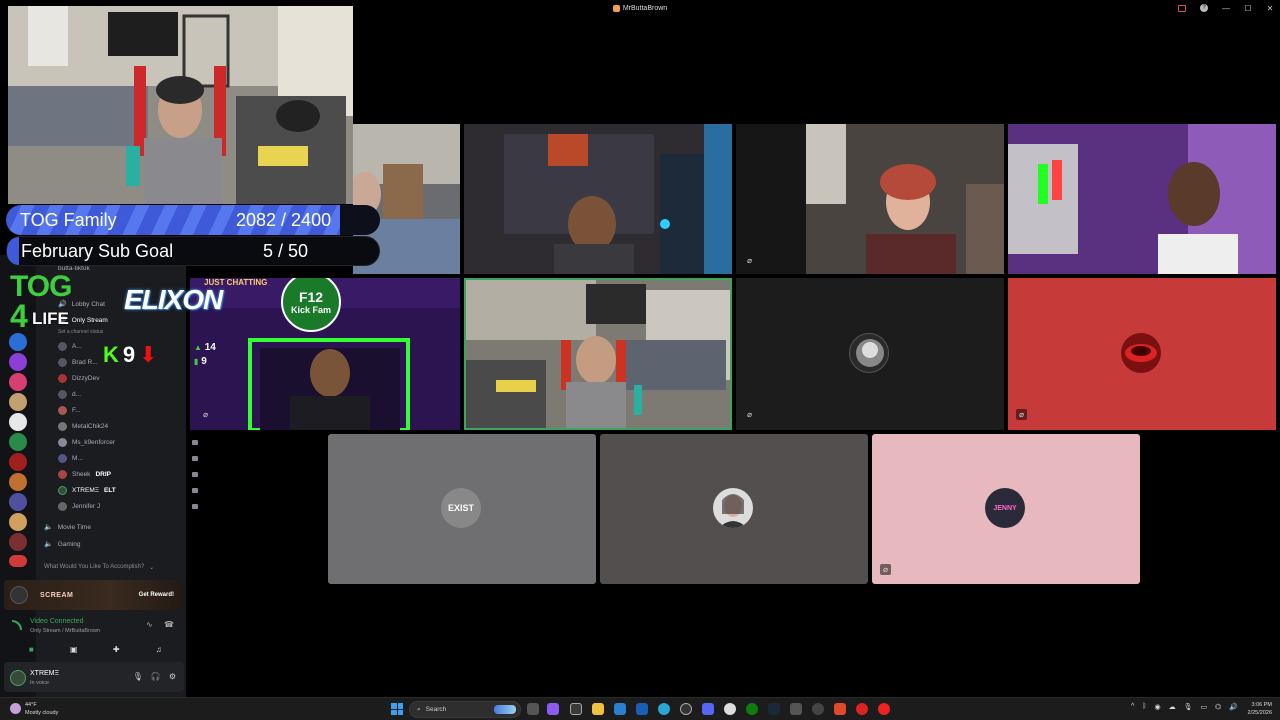 The height and width of the screenshot is (720, 1280). Describe the element at coordinates (286, 250) in the screenshot. I see `goal-value: 5 / 50` at that location.